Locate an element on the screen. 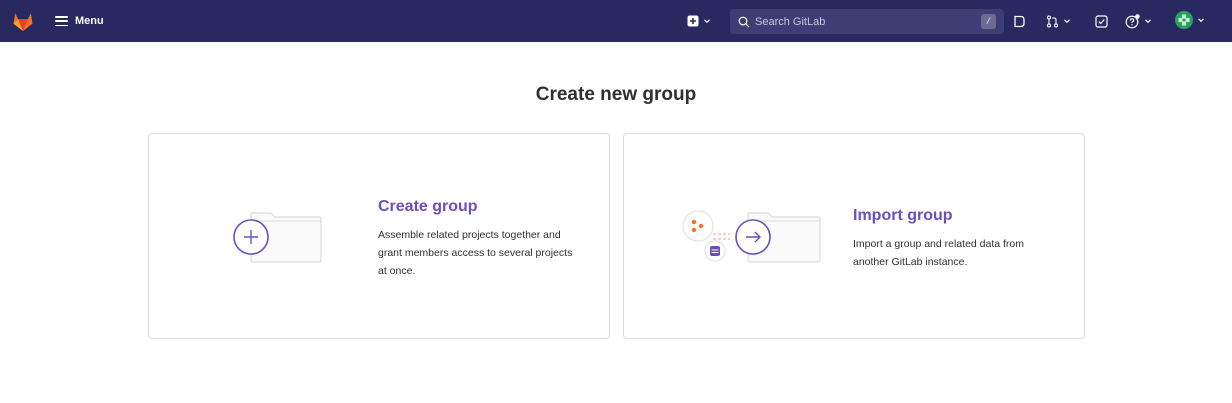  issues-button is located at coordinates (1019, 21).